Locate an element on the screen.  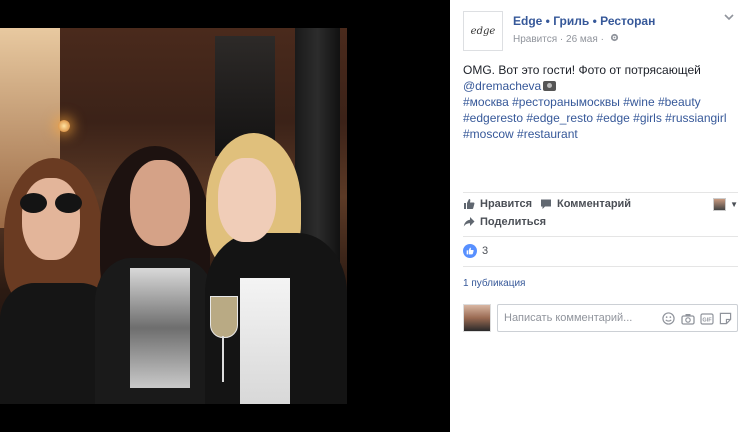
gif-icon: GIF is located at coordinates (706, 318).